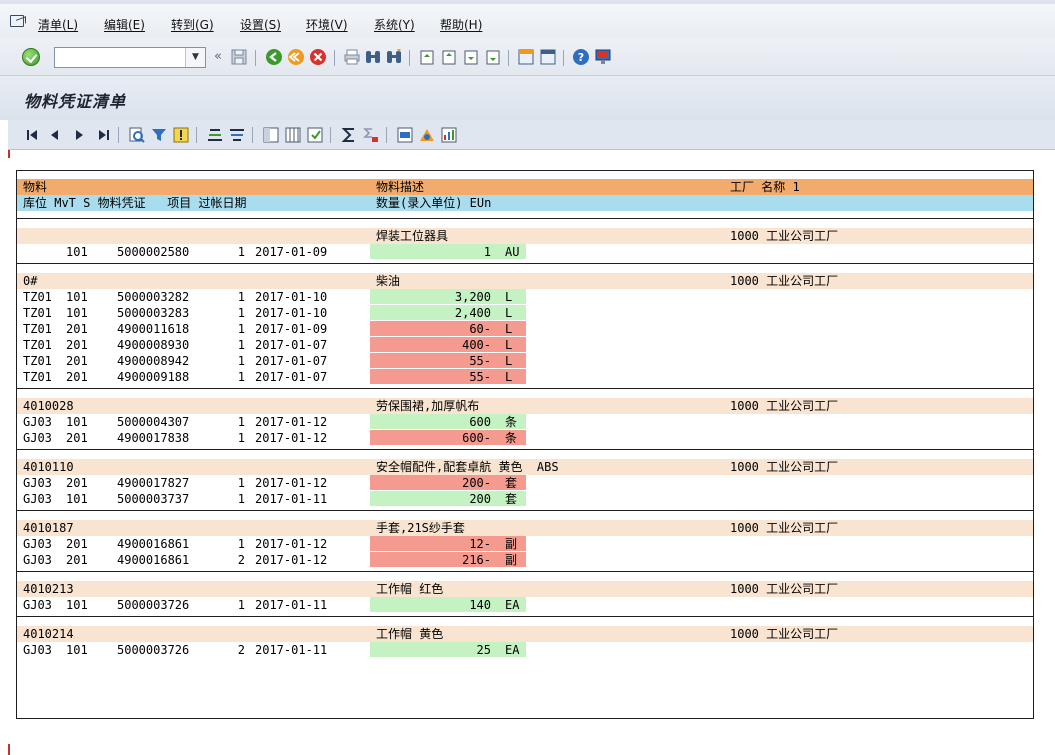 This screenshot has height=755, width=1055. I want to click on posting-date: 2017-01-11, so click(291, 605).